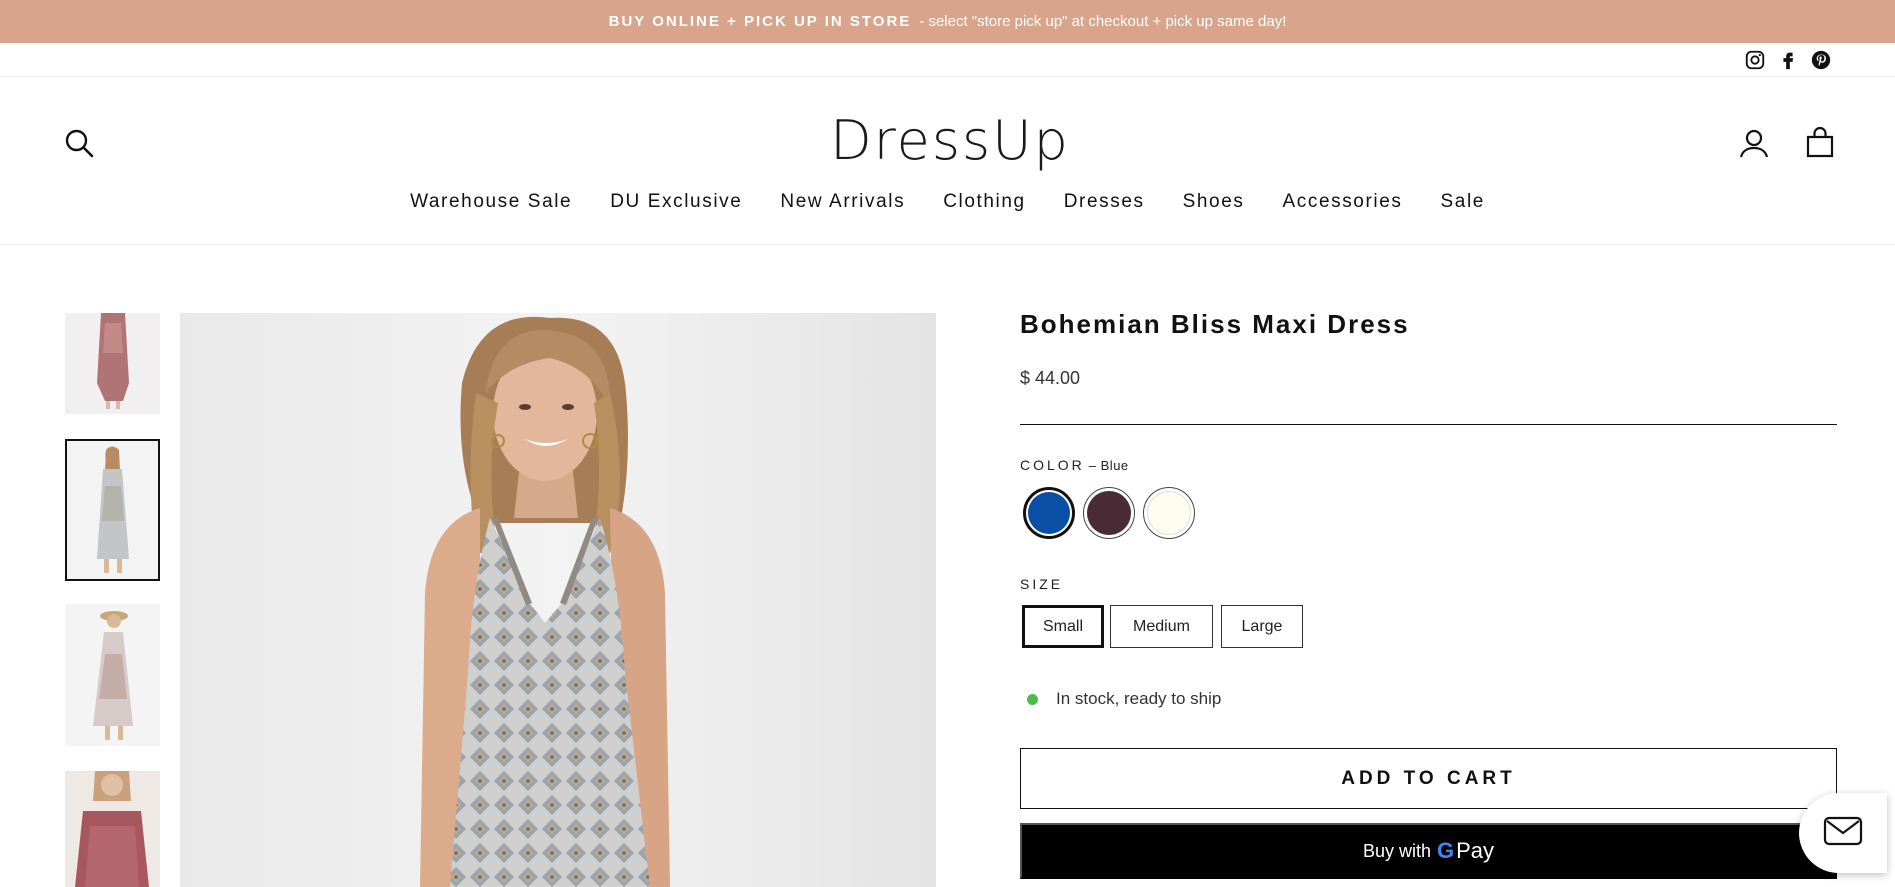  I want to click on nav-item-accessories: Accessories, so click(1342, 202).